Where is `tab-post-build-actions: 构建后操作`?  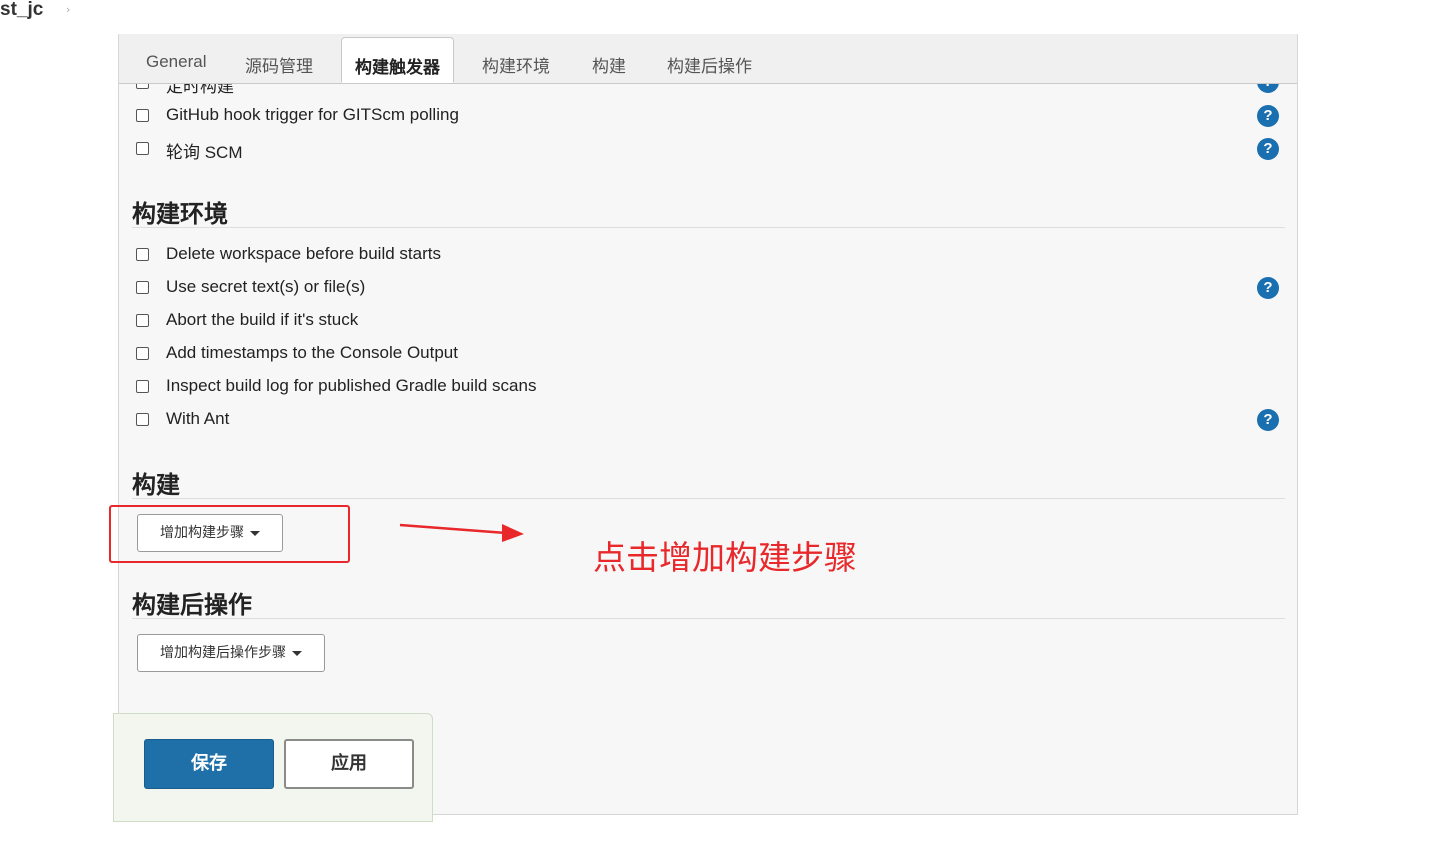
tab-post-build-actions: 构建后操作 is located at coordinates (709, 64).